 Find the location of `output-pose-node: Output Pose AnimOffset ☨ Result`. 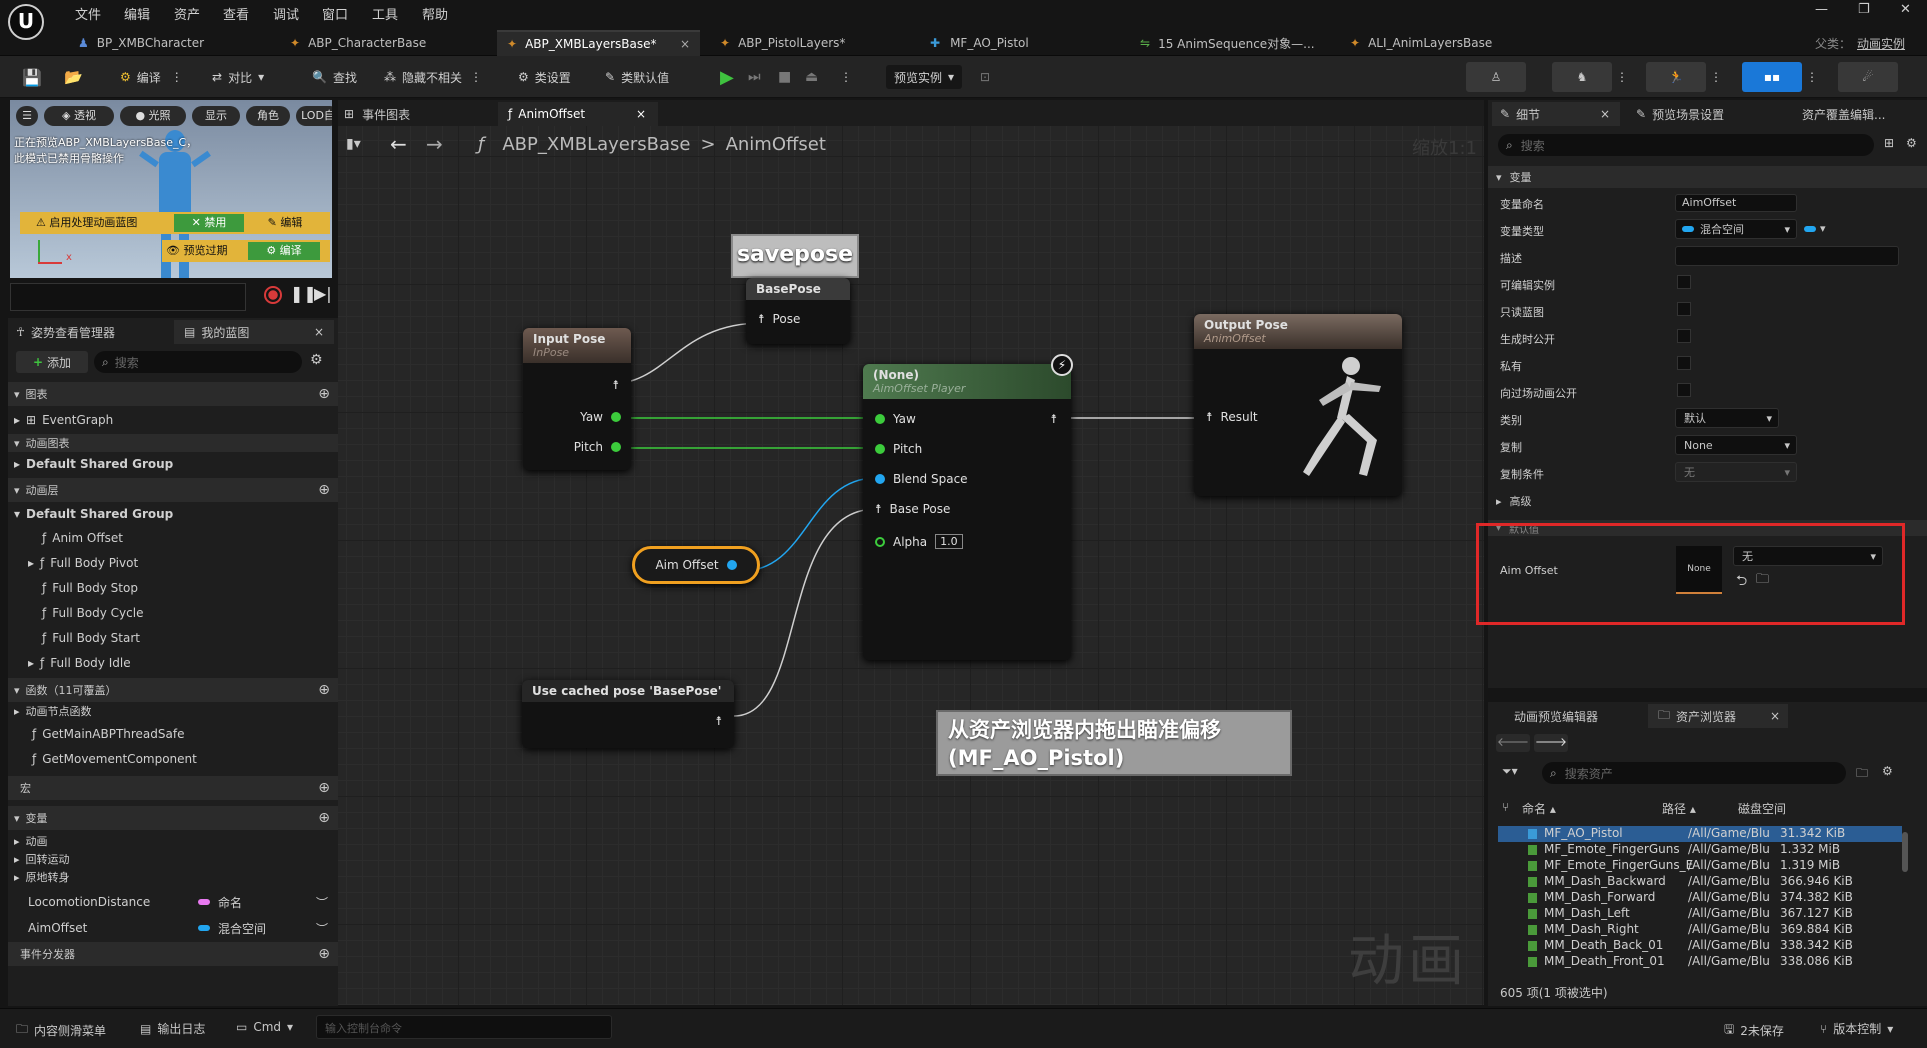

output-pose-node: Output Pose AnimOffset ☨ Result is located at coordinates (1298, 405).